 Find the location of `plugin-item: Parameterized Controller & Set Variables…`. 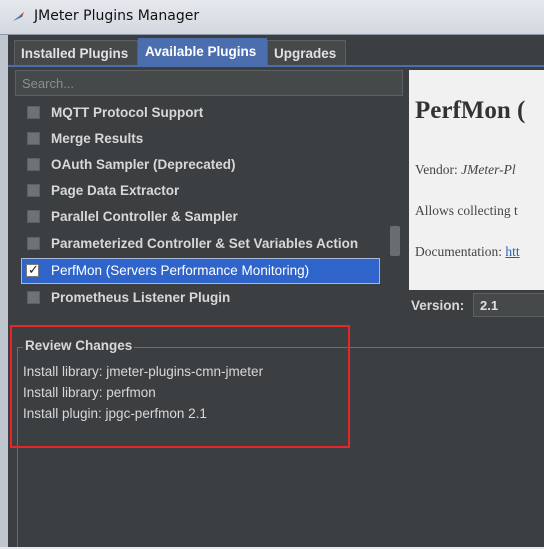

plugin-item: Parameterized Controller & Set Variables… is located at coordinates (201, 244).